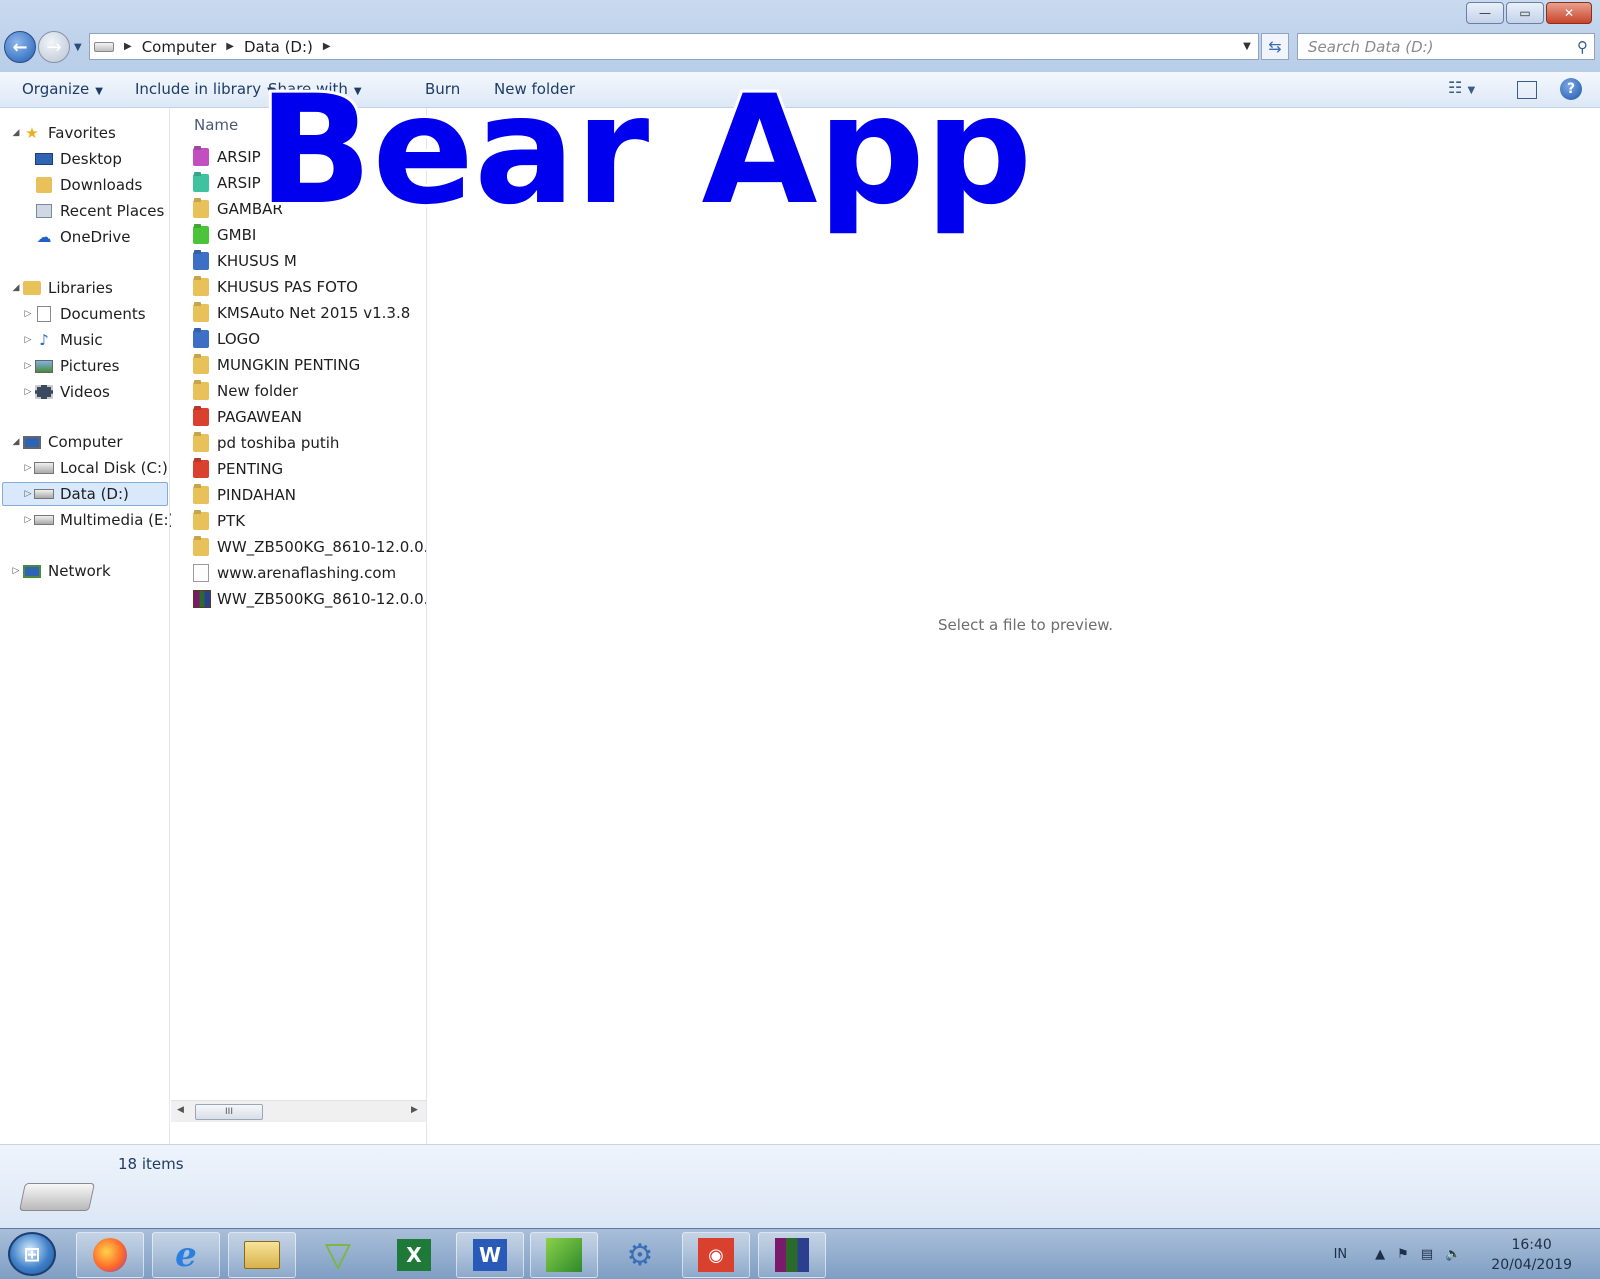  I want to click on breadcrumb-computer: Computer, so click(179, 47).